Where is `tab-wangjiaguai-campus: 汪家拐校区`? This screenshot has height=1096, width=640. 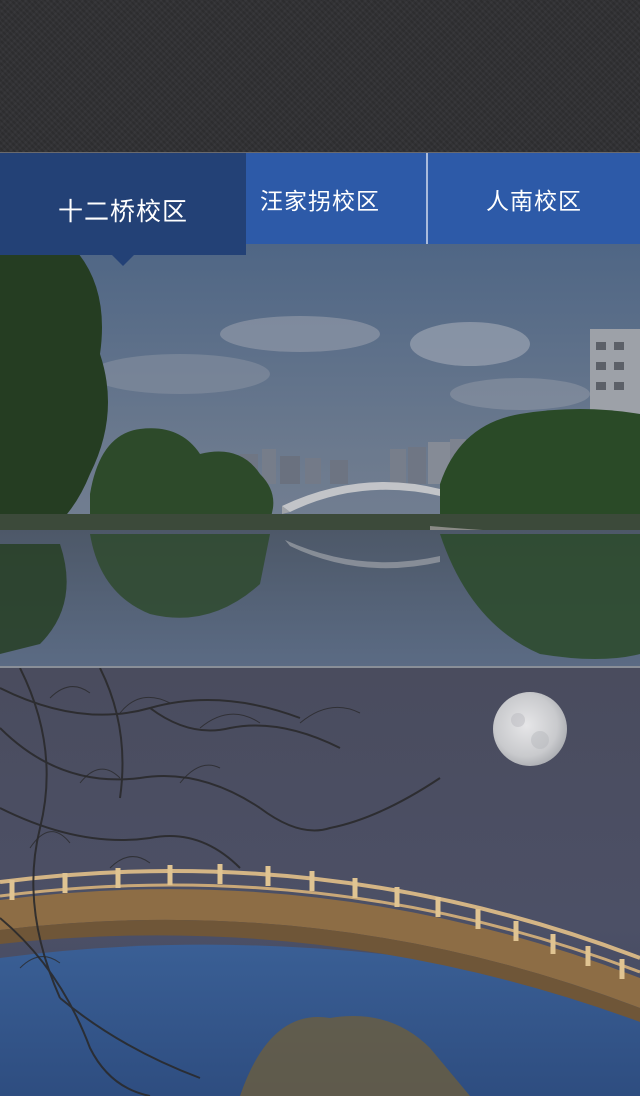
tab-wangjiaguai-campus: 汪家拐校区 is located at coordinates (336, 198).